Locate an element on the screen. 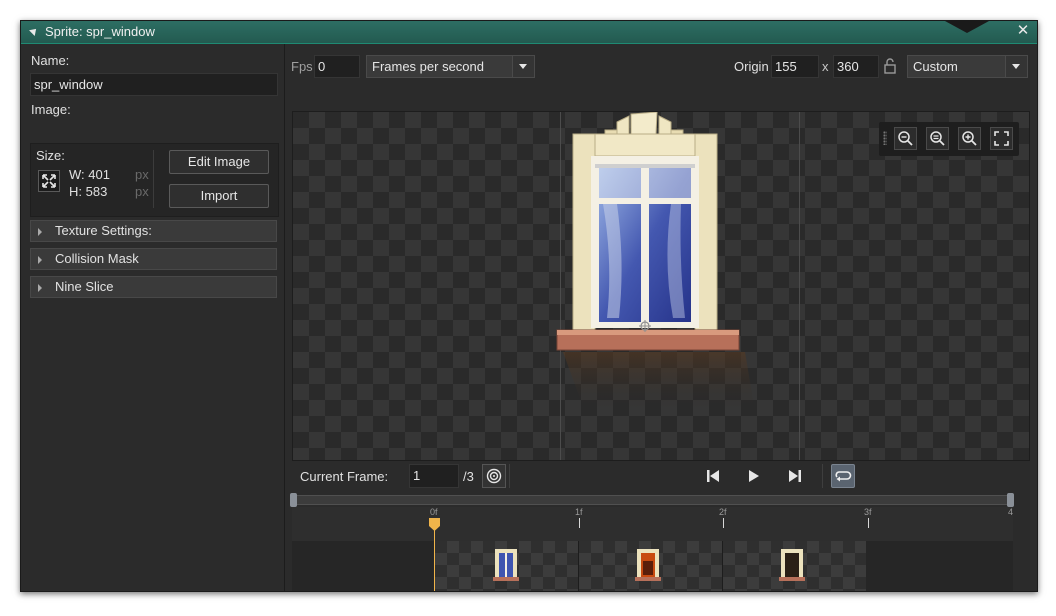 This screenshot has width=1056, height=616. zoom-in-button is located at coordinates (969, 138).